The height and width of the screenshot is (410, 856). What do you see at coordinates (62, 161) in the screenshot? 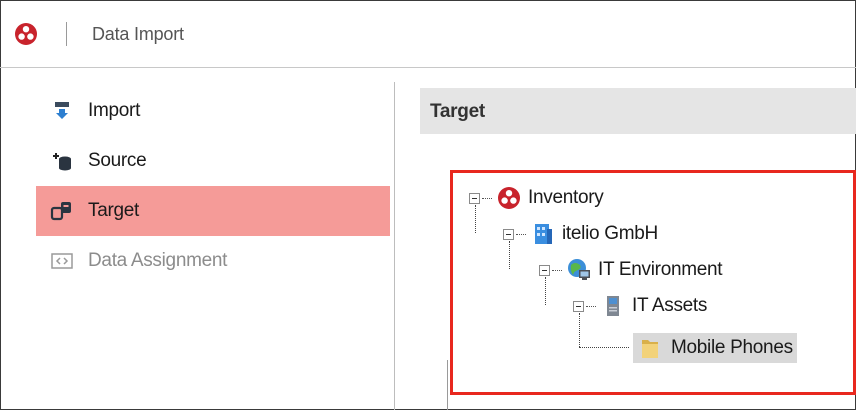
I see `add-database-icon` at bounding box center [62, 161].